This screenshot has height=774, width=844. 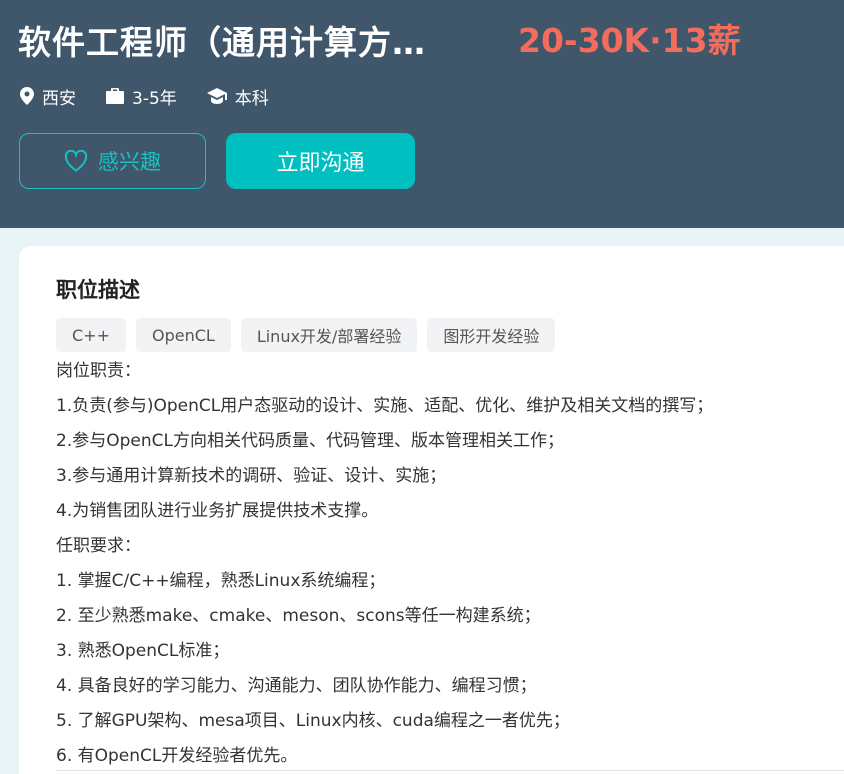 I want to click on divider, so click(x=450, y=770).